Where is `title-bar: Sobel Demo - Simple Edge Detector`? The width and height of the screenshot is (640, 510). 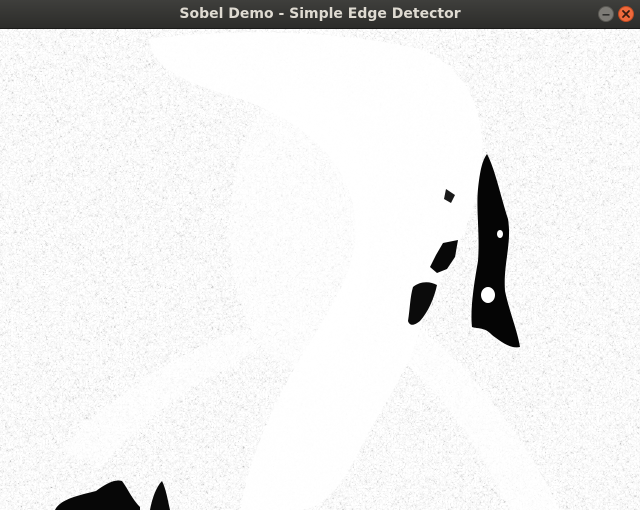
title-bar: Sobel Demo - Simple Edge Detector is located at coordinates (320, 14).